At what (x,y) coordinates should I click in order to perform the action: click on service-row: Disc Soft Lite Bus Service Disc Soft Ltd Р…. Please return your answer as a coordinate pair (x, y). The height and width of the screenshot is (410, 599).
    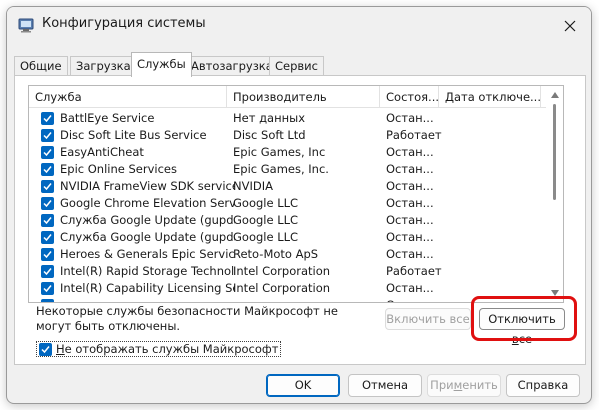
    Looking at the image, I should click on (288, 135).